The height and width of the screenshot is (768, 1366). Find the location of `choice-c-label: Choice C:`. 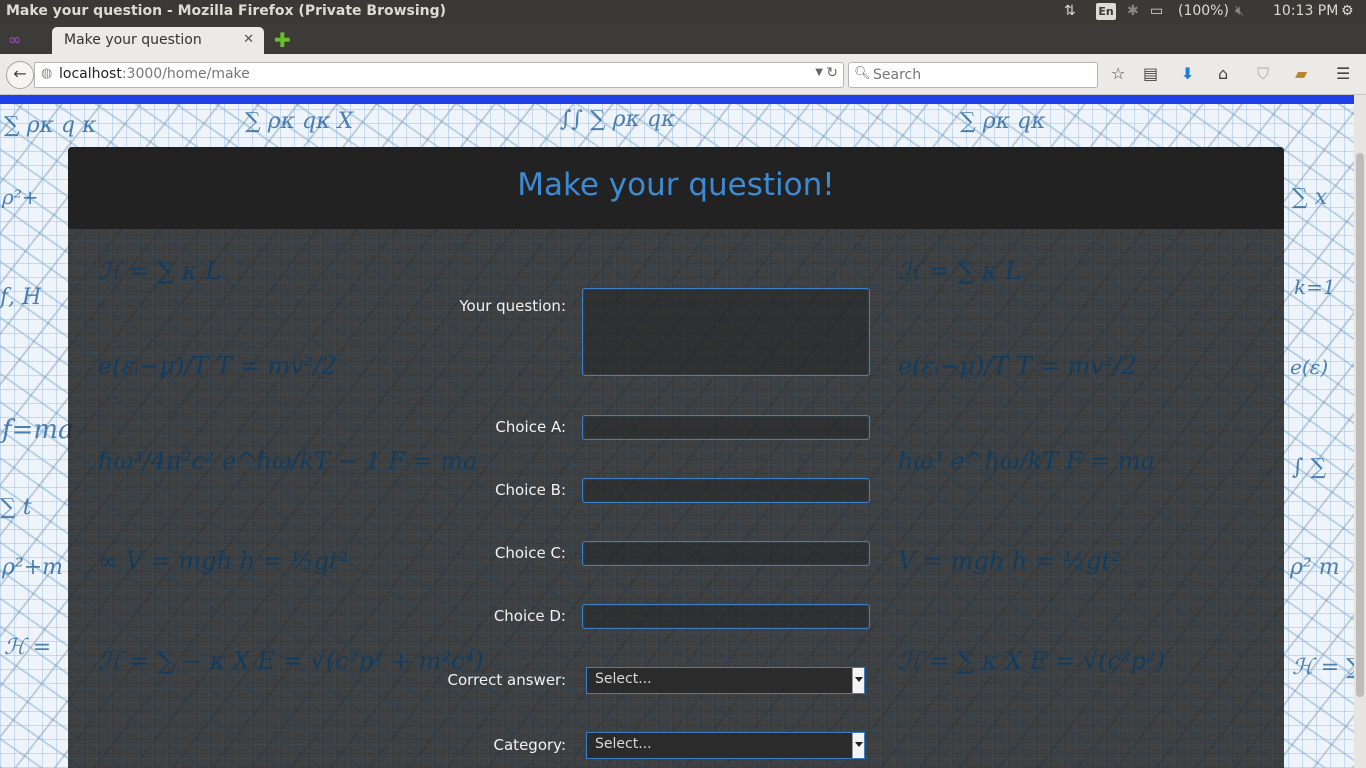

choice-c-label: Choice C: is located at coordinates (530, 553).